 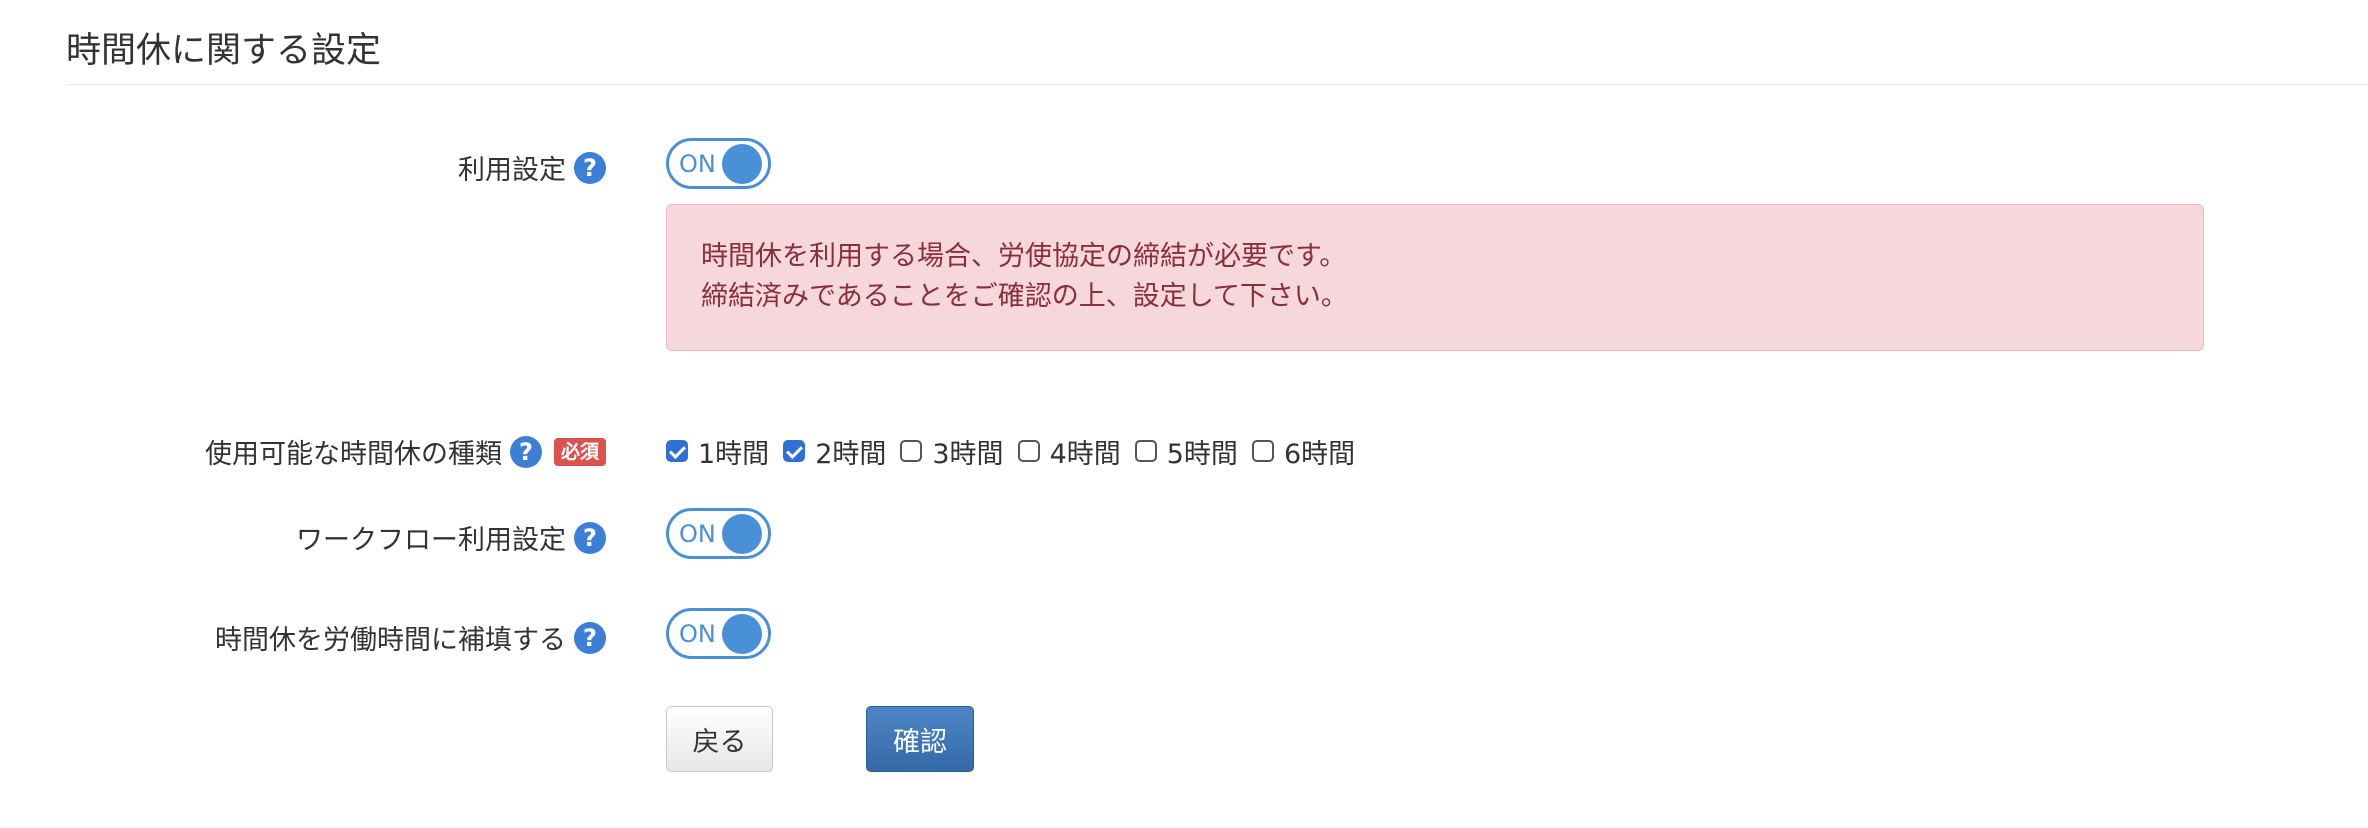 I want to click on hour-type-checkboxes: 1時間 2時間 3時間 4時間 5時間 6時間, so click(x=1017, y=451).